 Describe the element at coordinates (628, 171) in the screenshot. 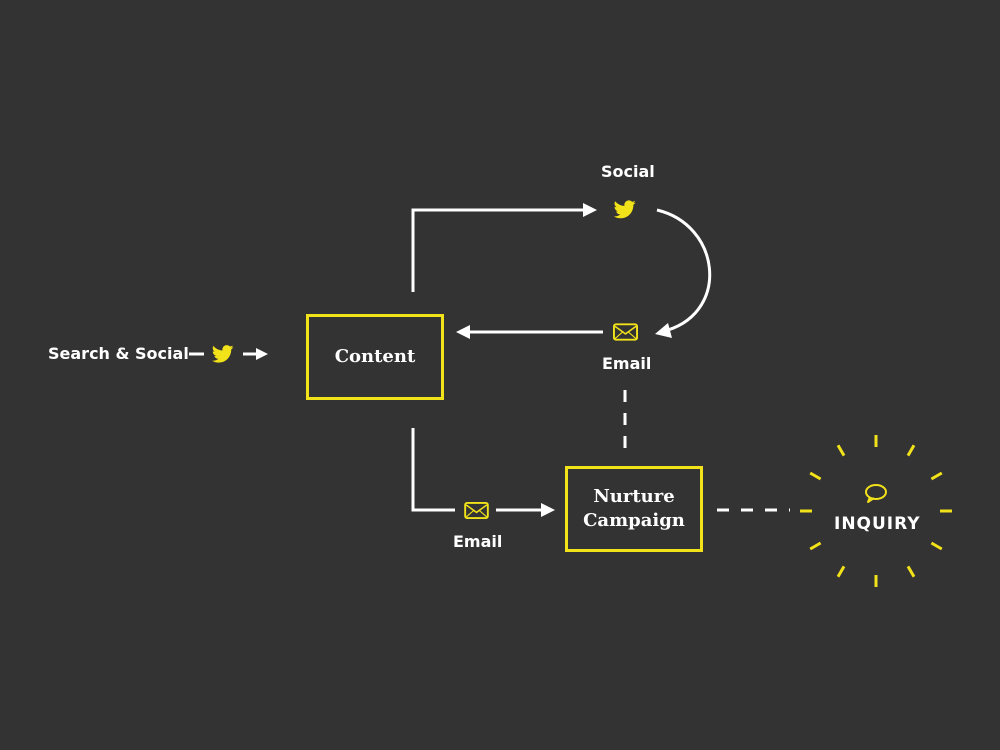

I see `social-label: Social` at that location.